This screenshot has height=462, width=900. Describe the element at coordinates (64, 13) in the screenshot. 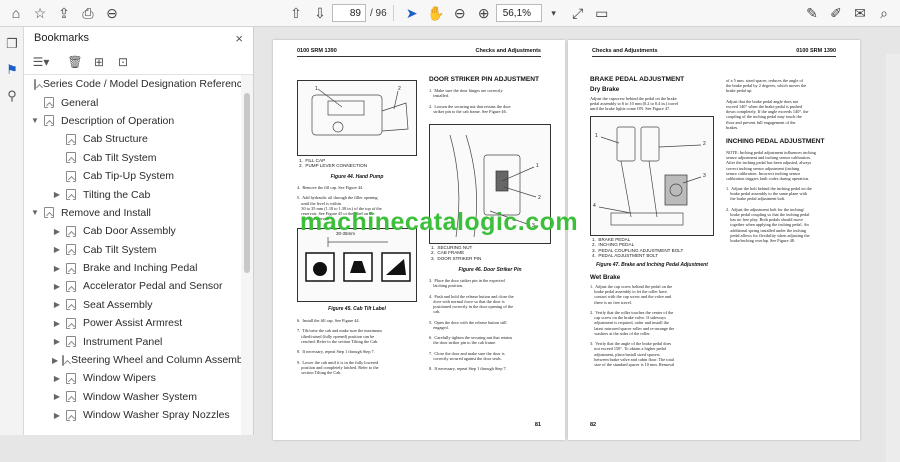

I see `upload-icon: ⇪` at that location.